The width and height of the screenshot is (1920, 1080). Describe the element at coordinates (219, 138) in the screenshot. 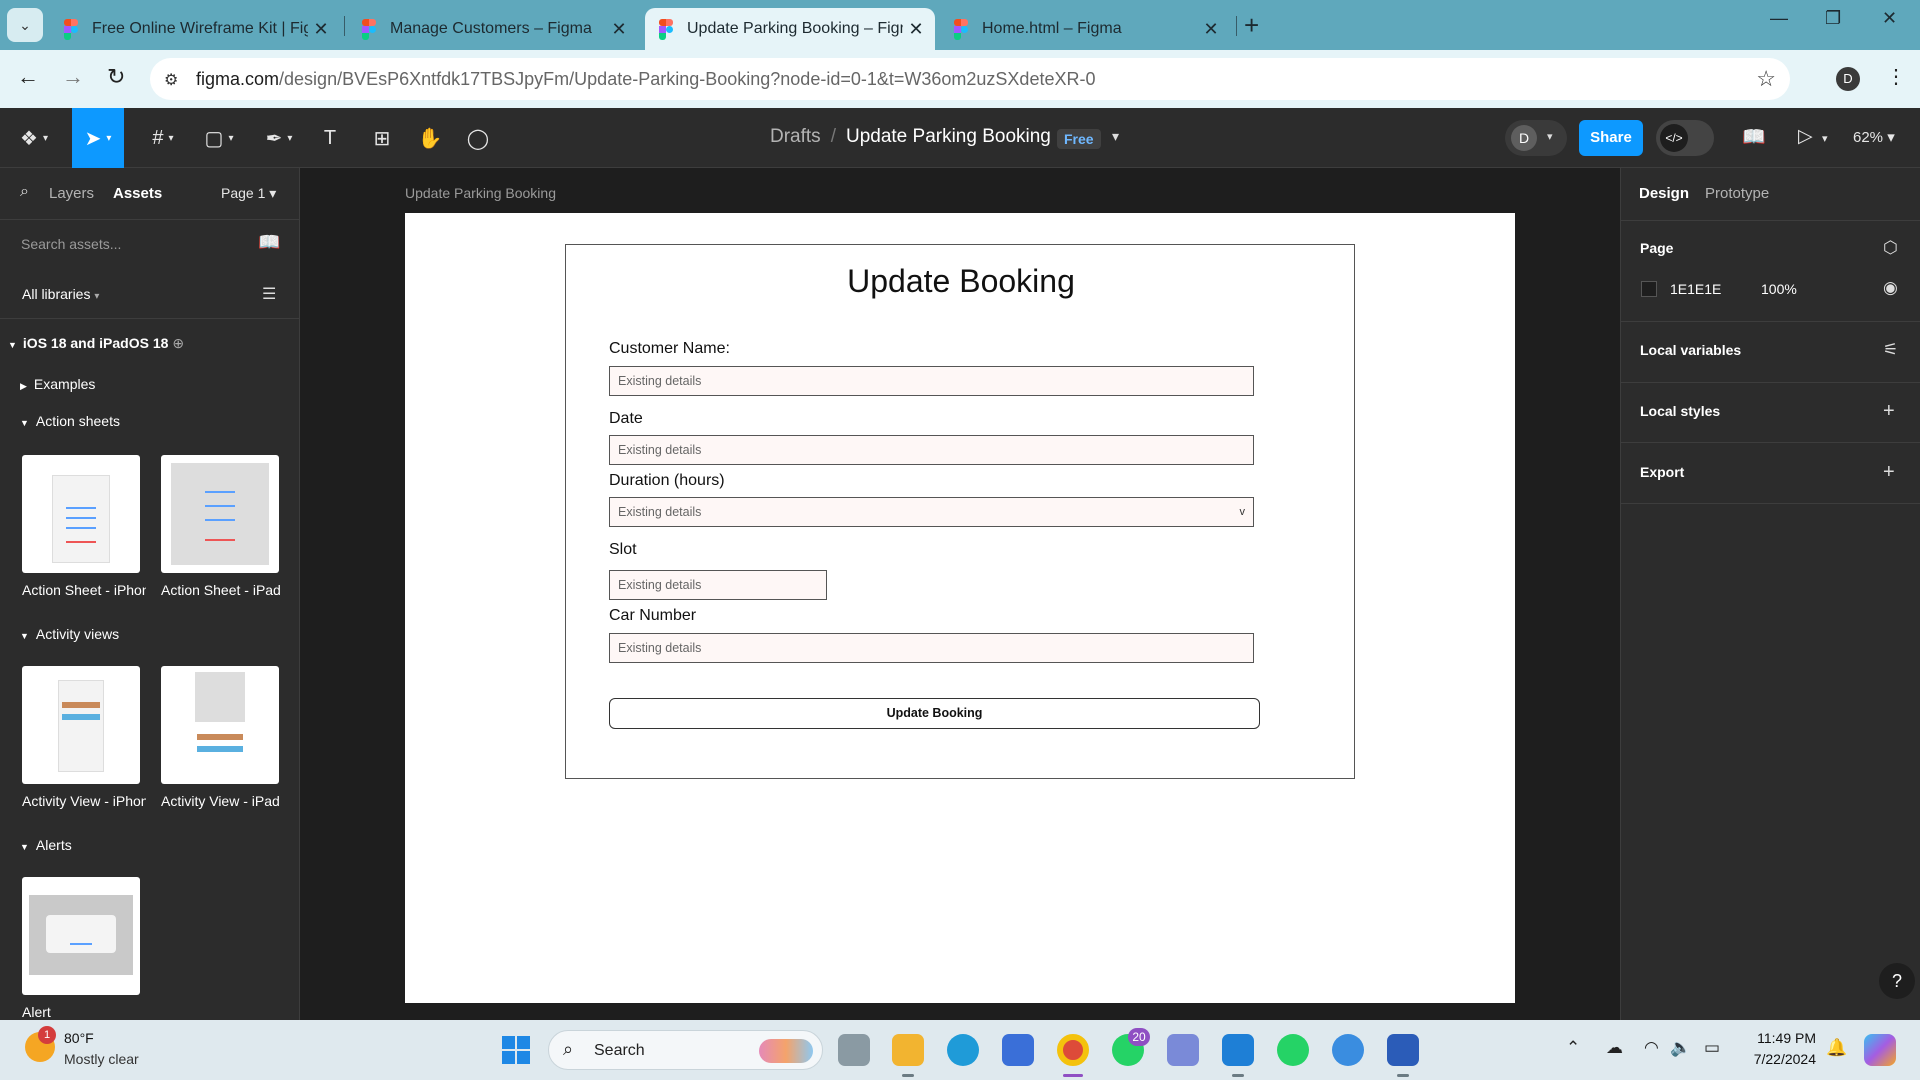

I see `shape-tool-button: ▢ ▾` at that location.